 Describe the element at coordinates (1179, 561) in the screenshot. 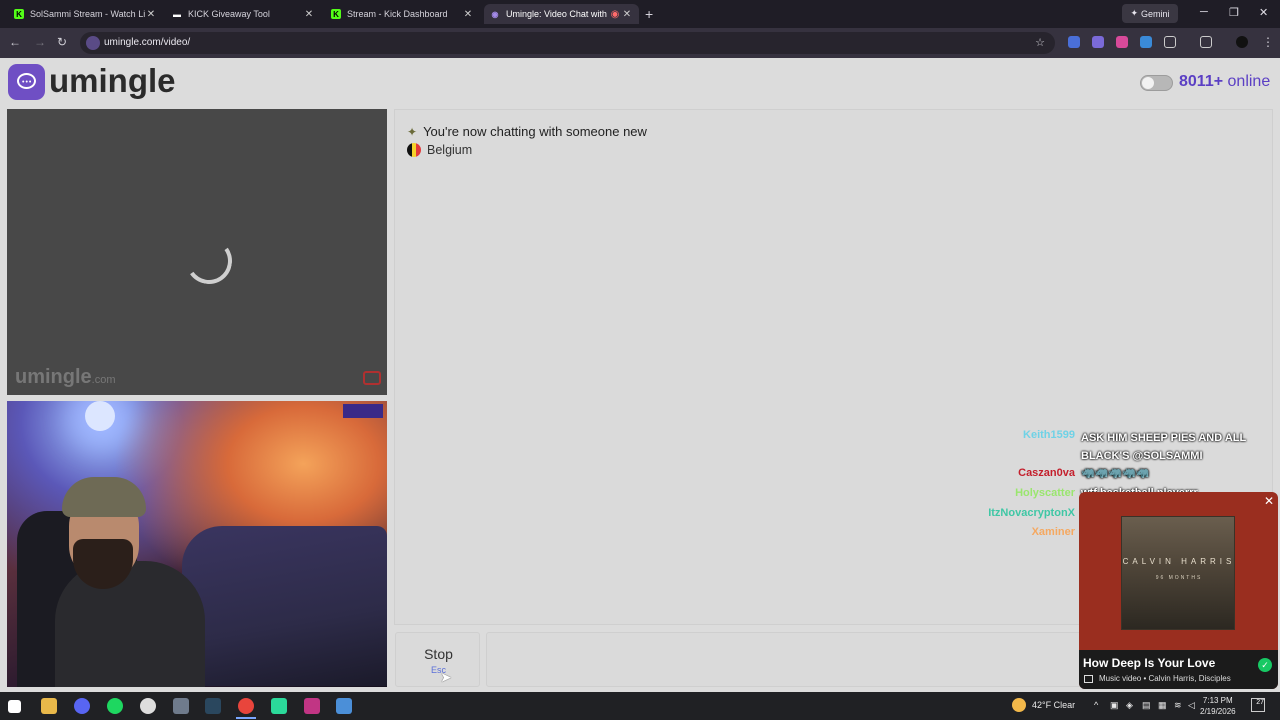

I see `album-art-title: CALVIN HARRIS` at that location.